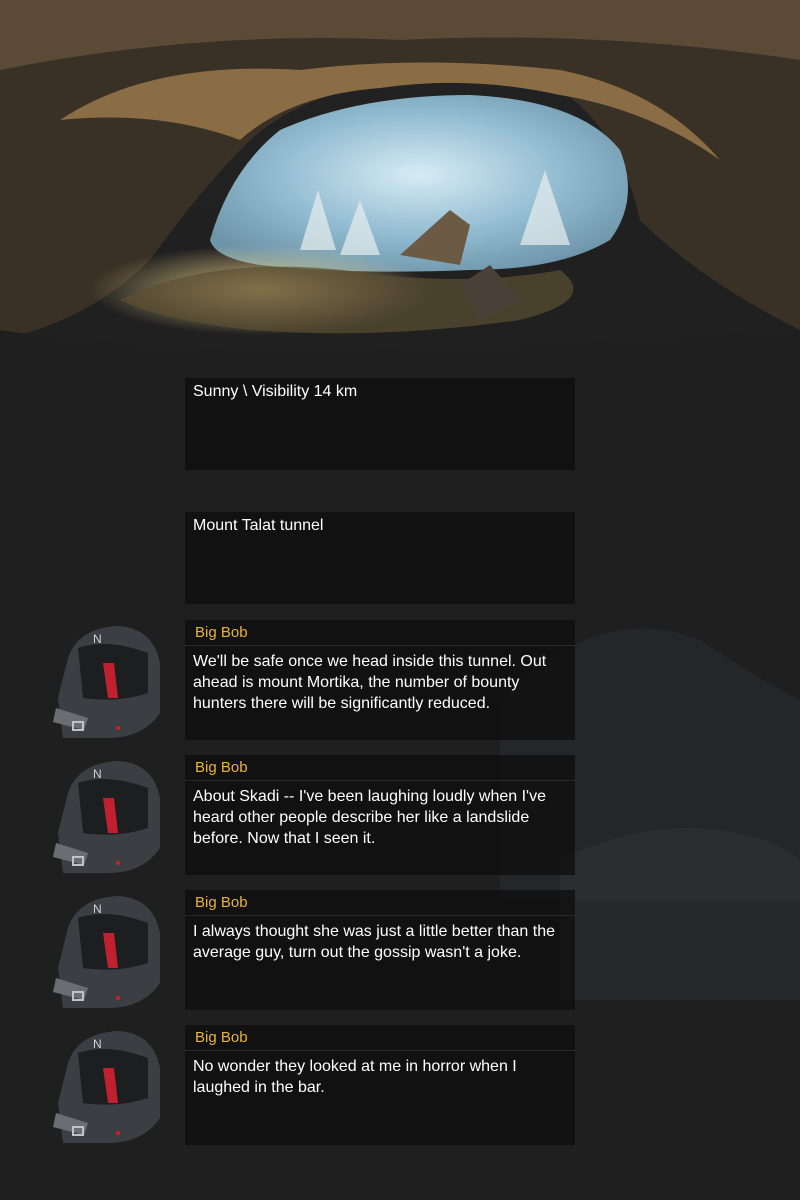 Image resolution: width=800 pixels, height=1200 pixels. I want to click on weather-text: Sunny \ Visibility 14 km, so click(275, 391).